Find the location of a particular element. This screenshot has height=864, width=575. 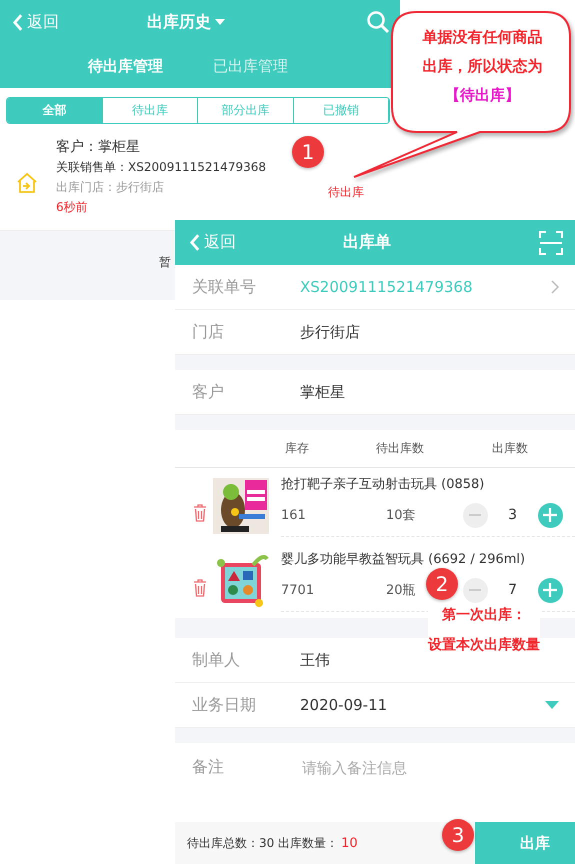

tab: 待出库管理 is located at coordinates (125, 66).